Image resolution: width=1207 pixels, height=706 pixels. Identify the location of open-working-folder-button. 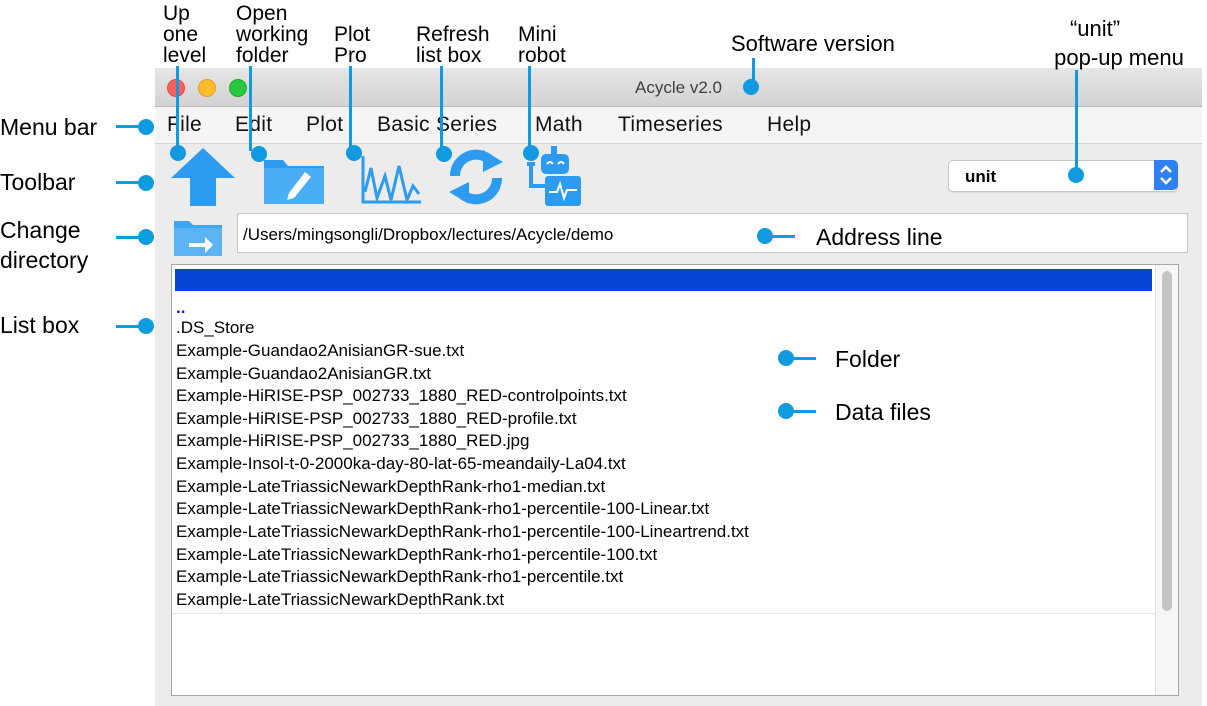
(295, 177).